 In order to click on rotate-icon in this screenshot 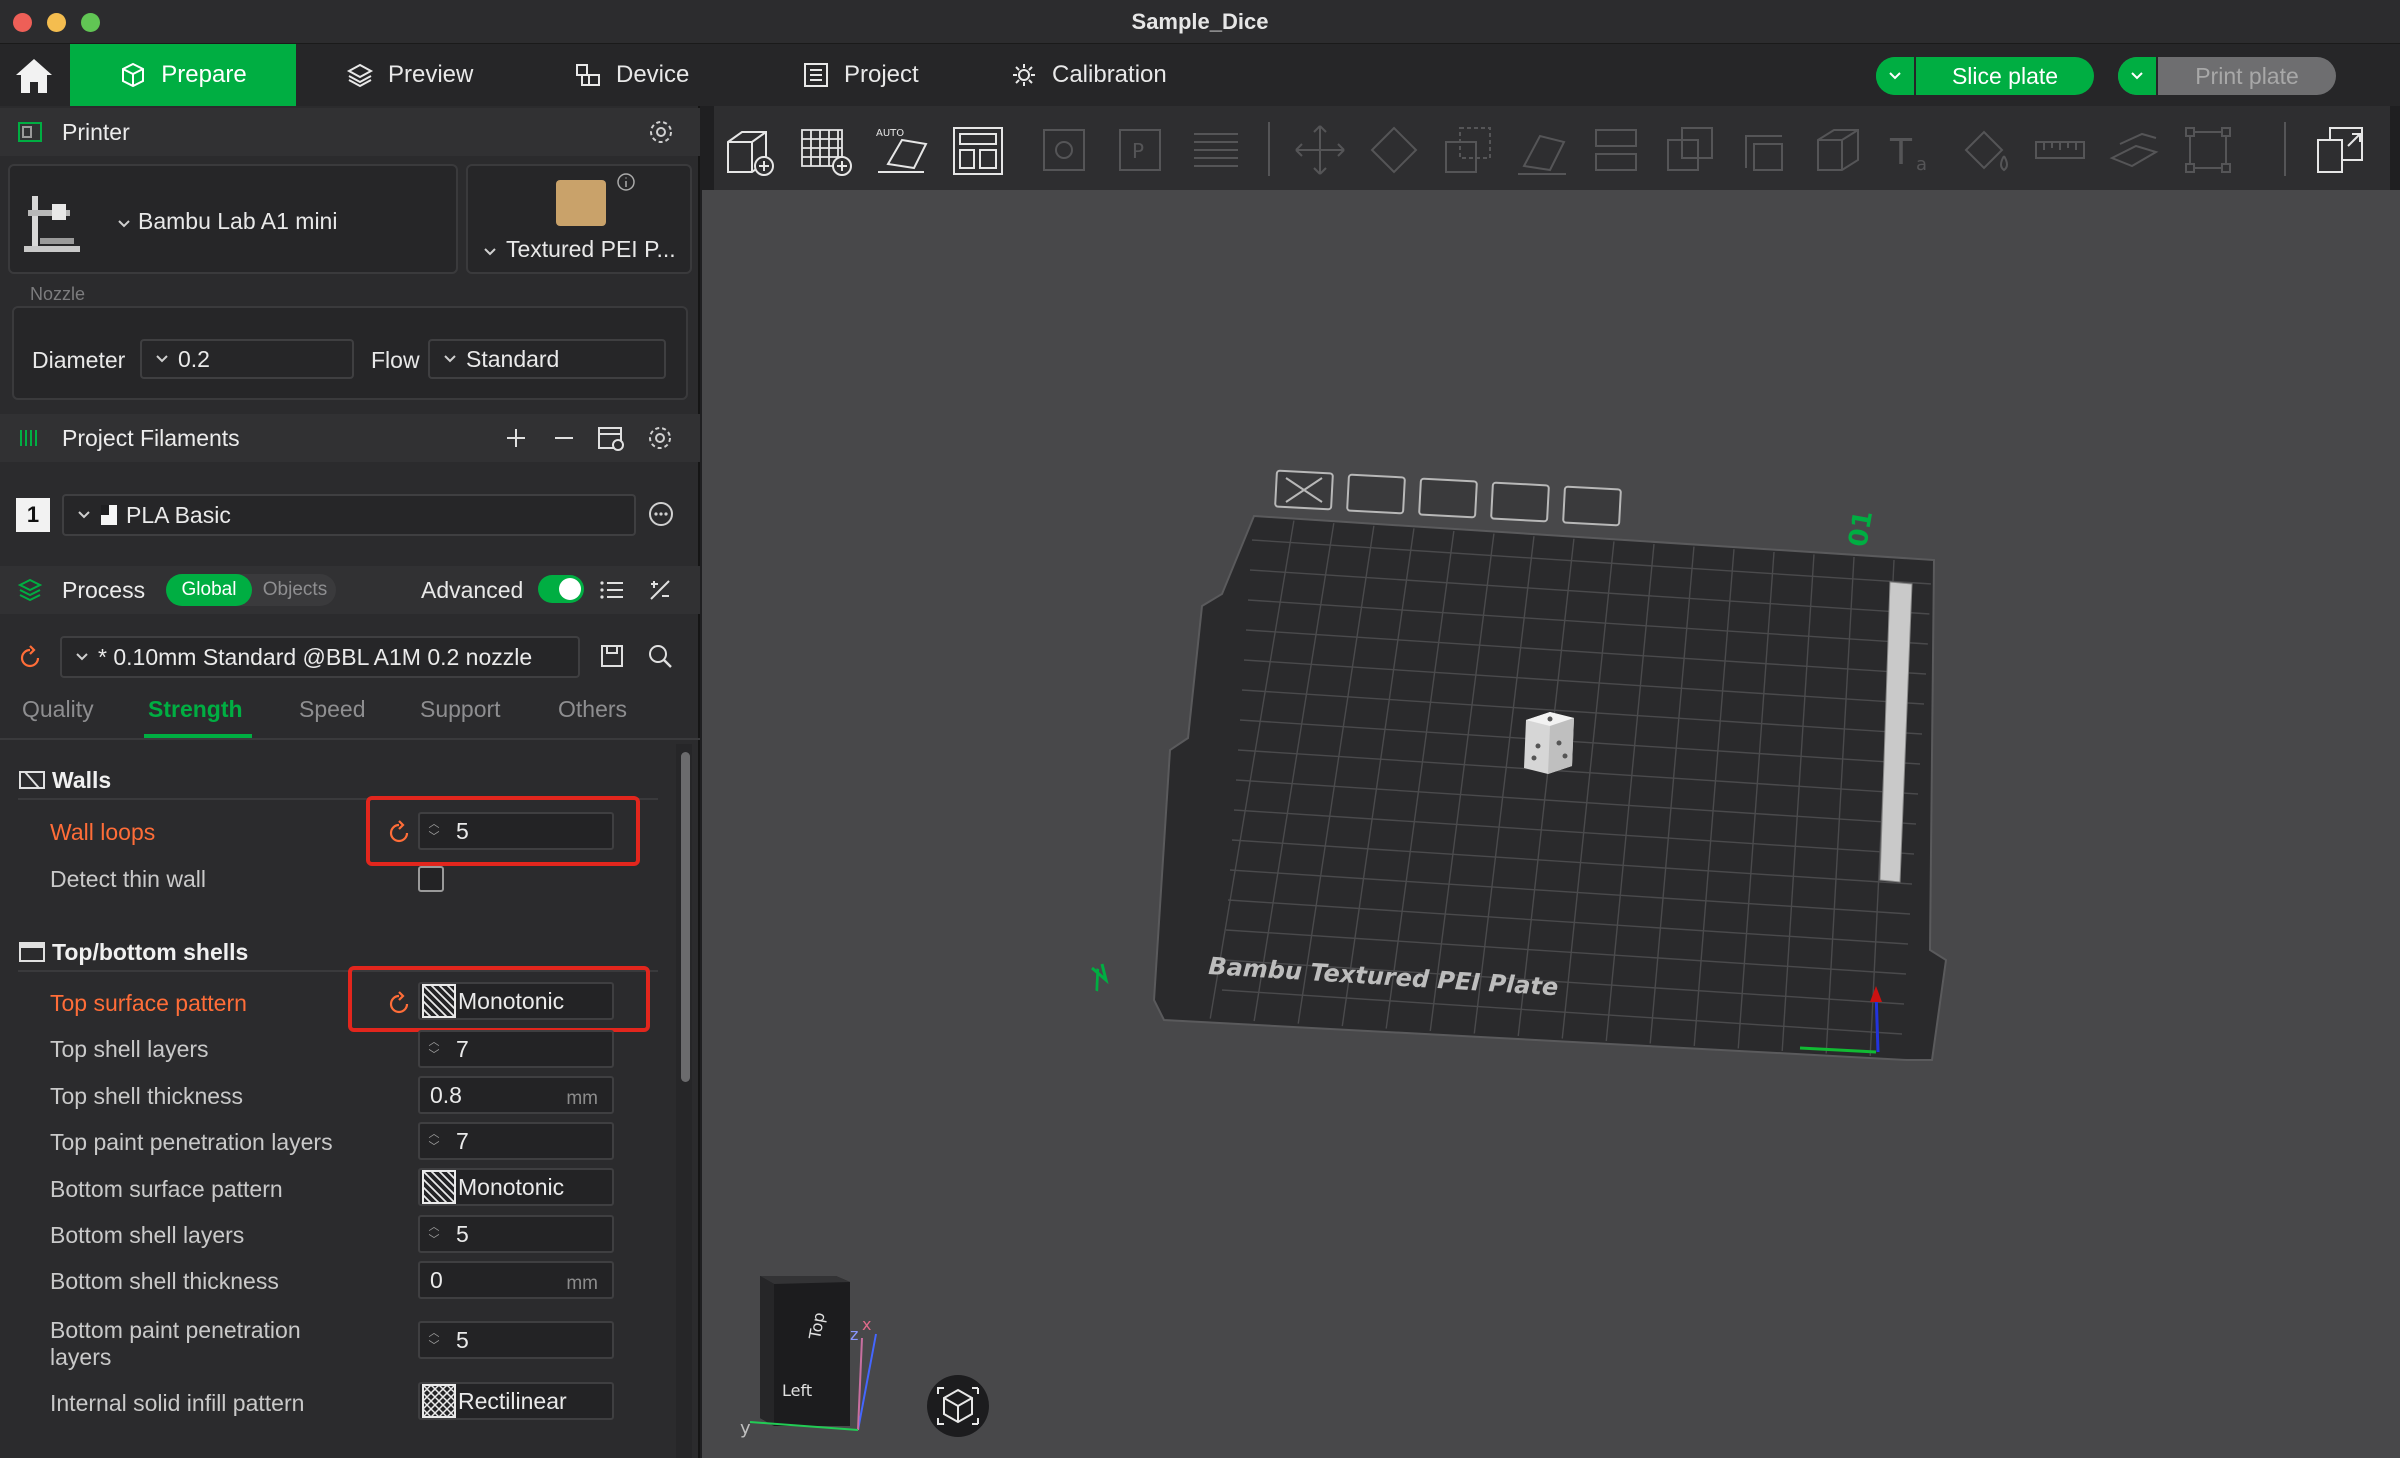, I will do `click(1394, 150)`.